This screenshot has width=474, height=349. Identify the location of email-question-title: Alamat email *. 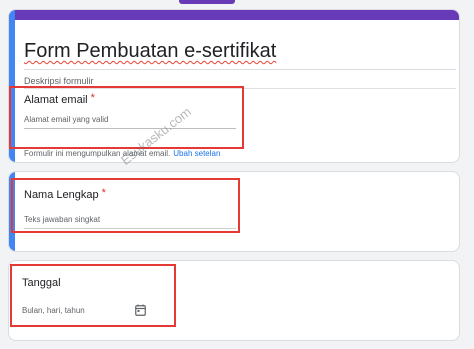
(59, 99).